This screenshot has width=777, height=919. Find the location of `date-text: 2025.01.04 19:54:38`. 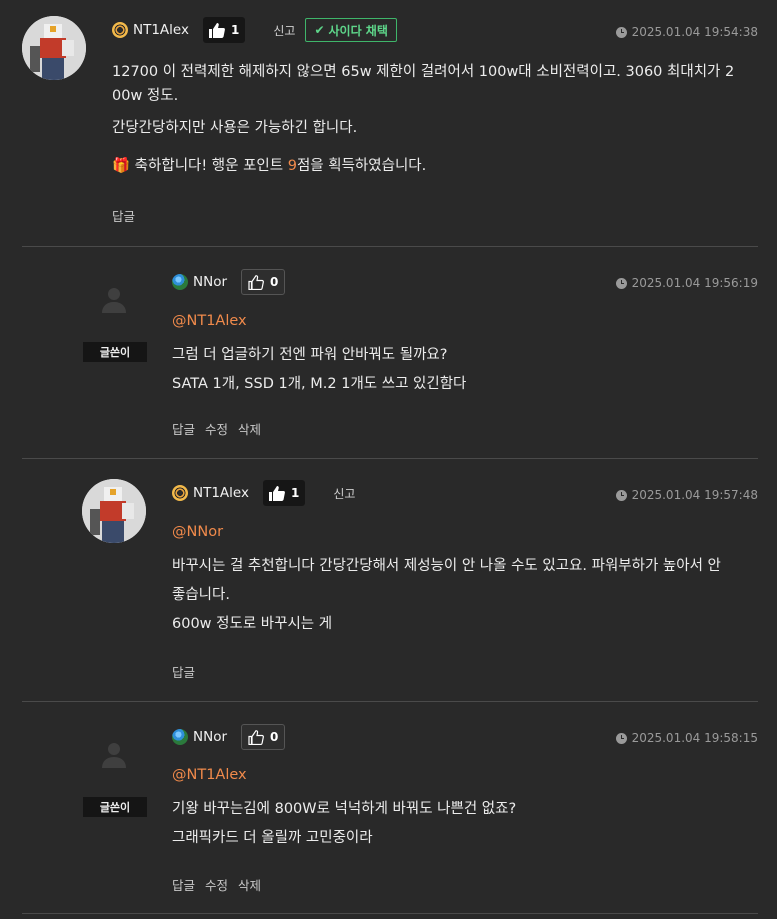

date-text: 2025.01.04 19:54:38 is located at coordinates (694, 32).